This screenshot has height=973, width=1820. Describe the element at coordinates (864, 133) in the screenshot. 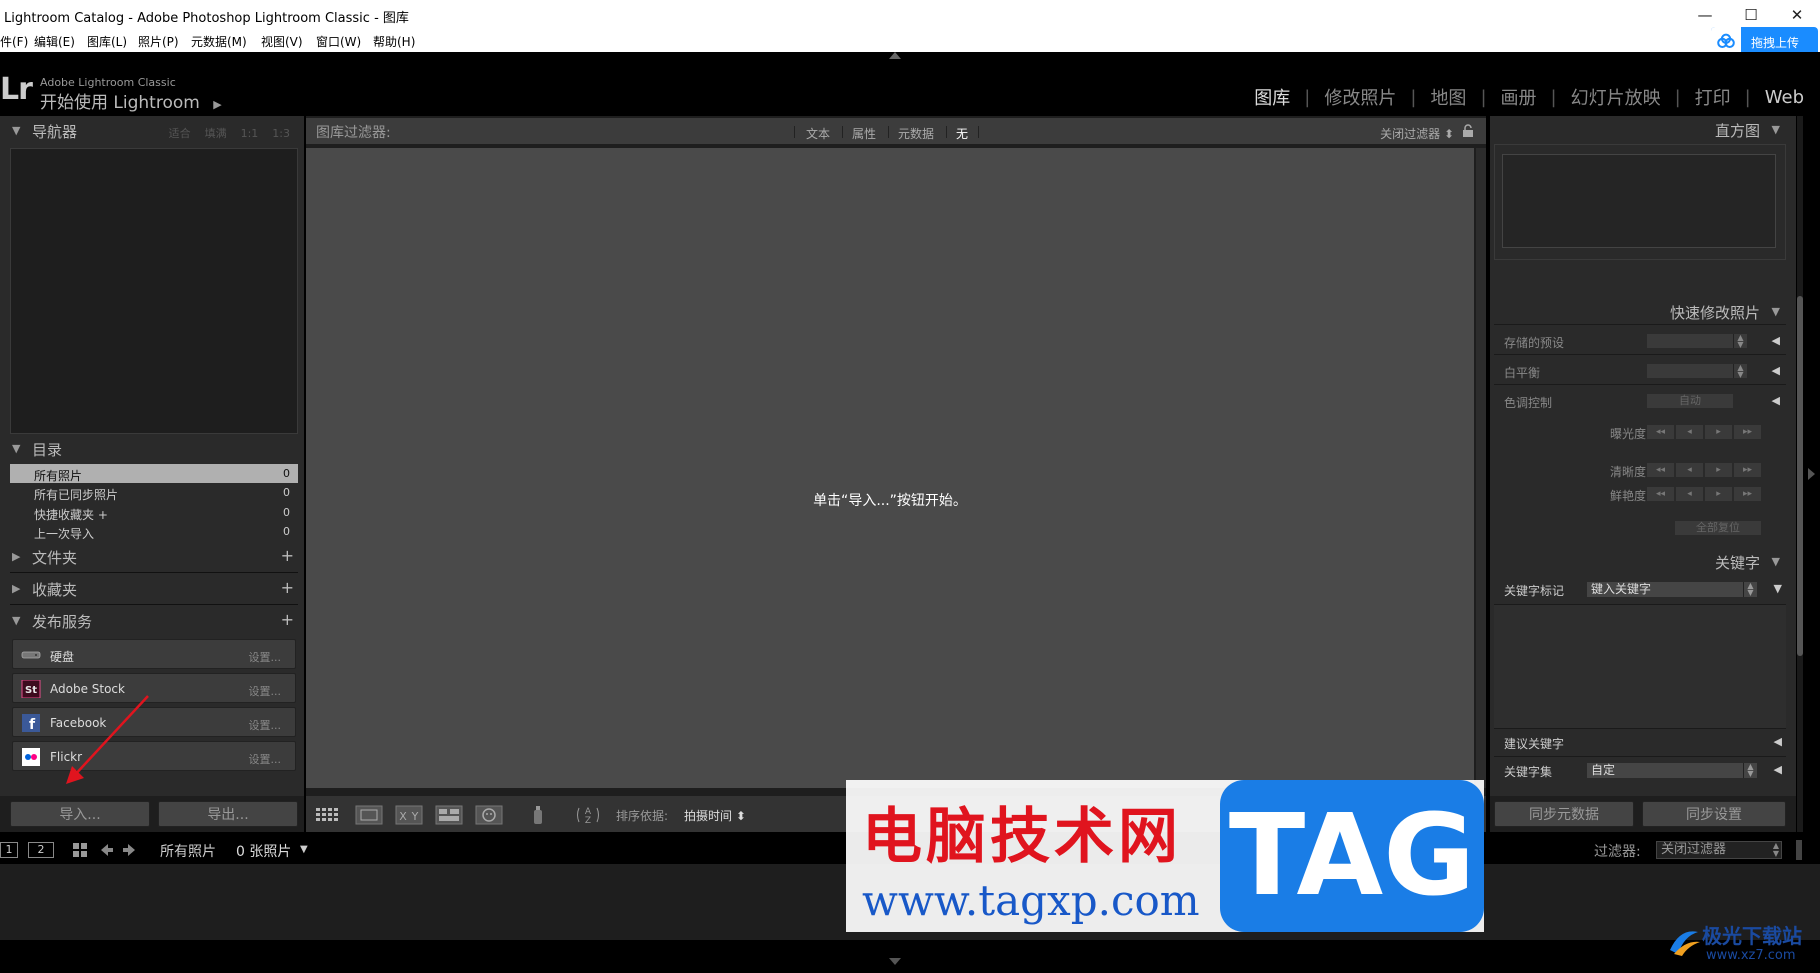

I see `filter-tab-attribute: 属性` at that location.